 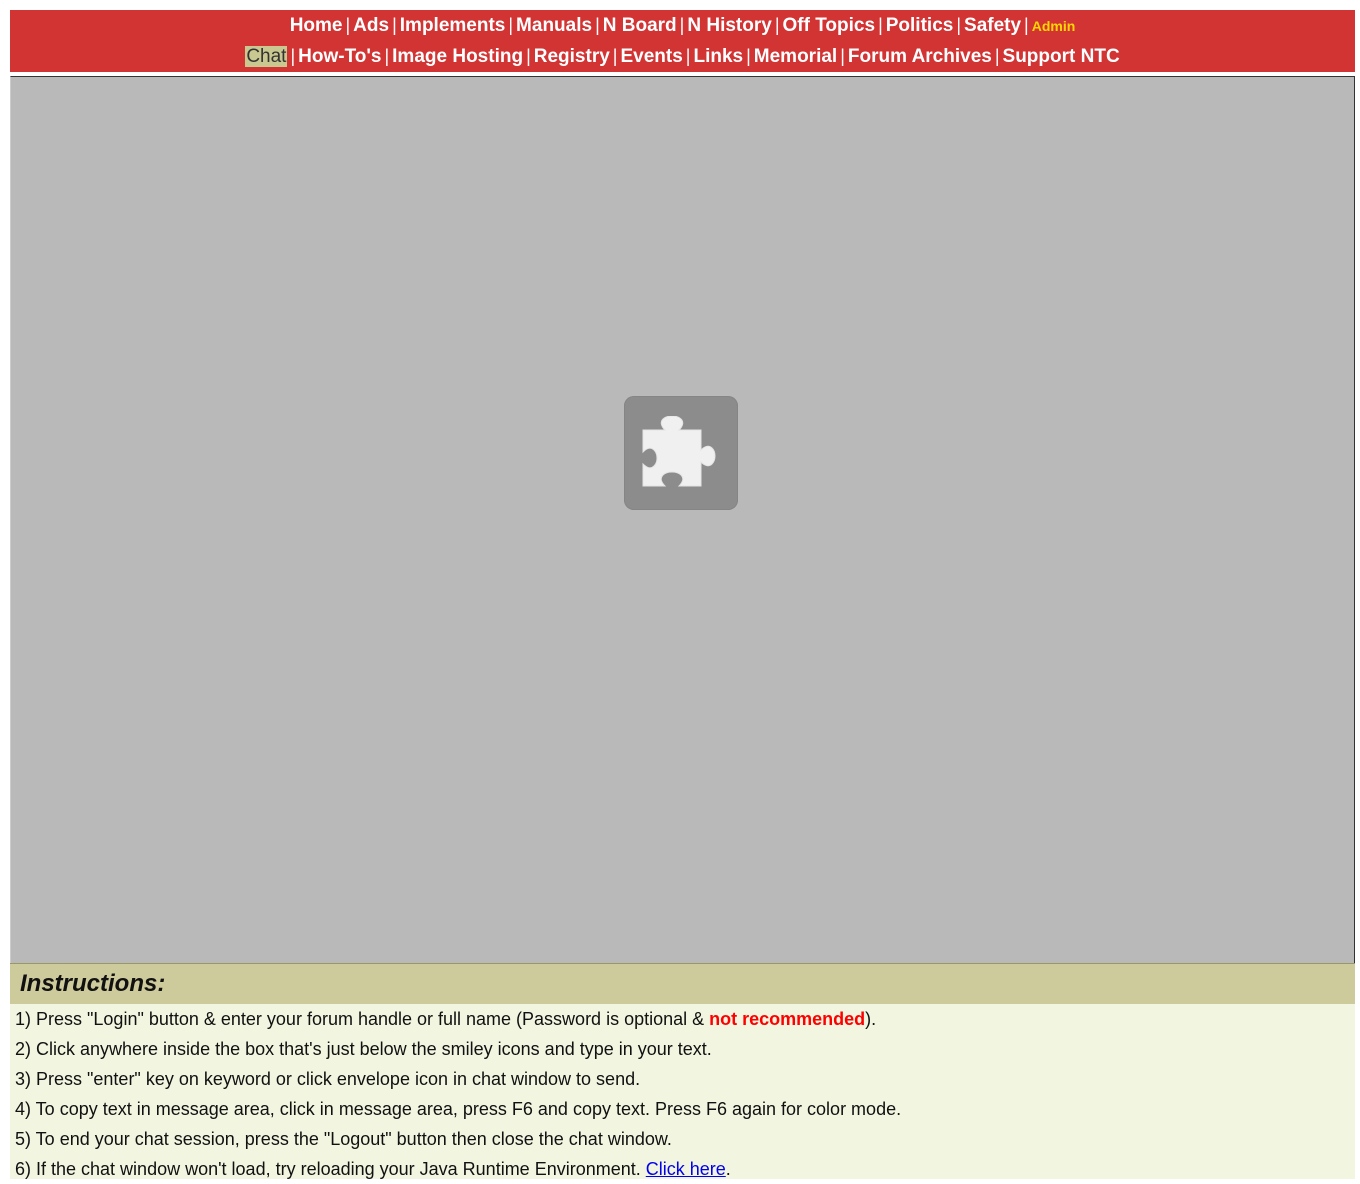 I want to click on instructions-header: Instructions:, so click(x=682, y=983).